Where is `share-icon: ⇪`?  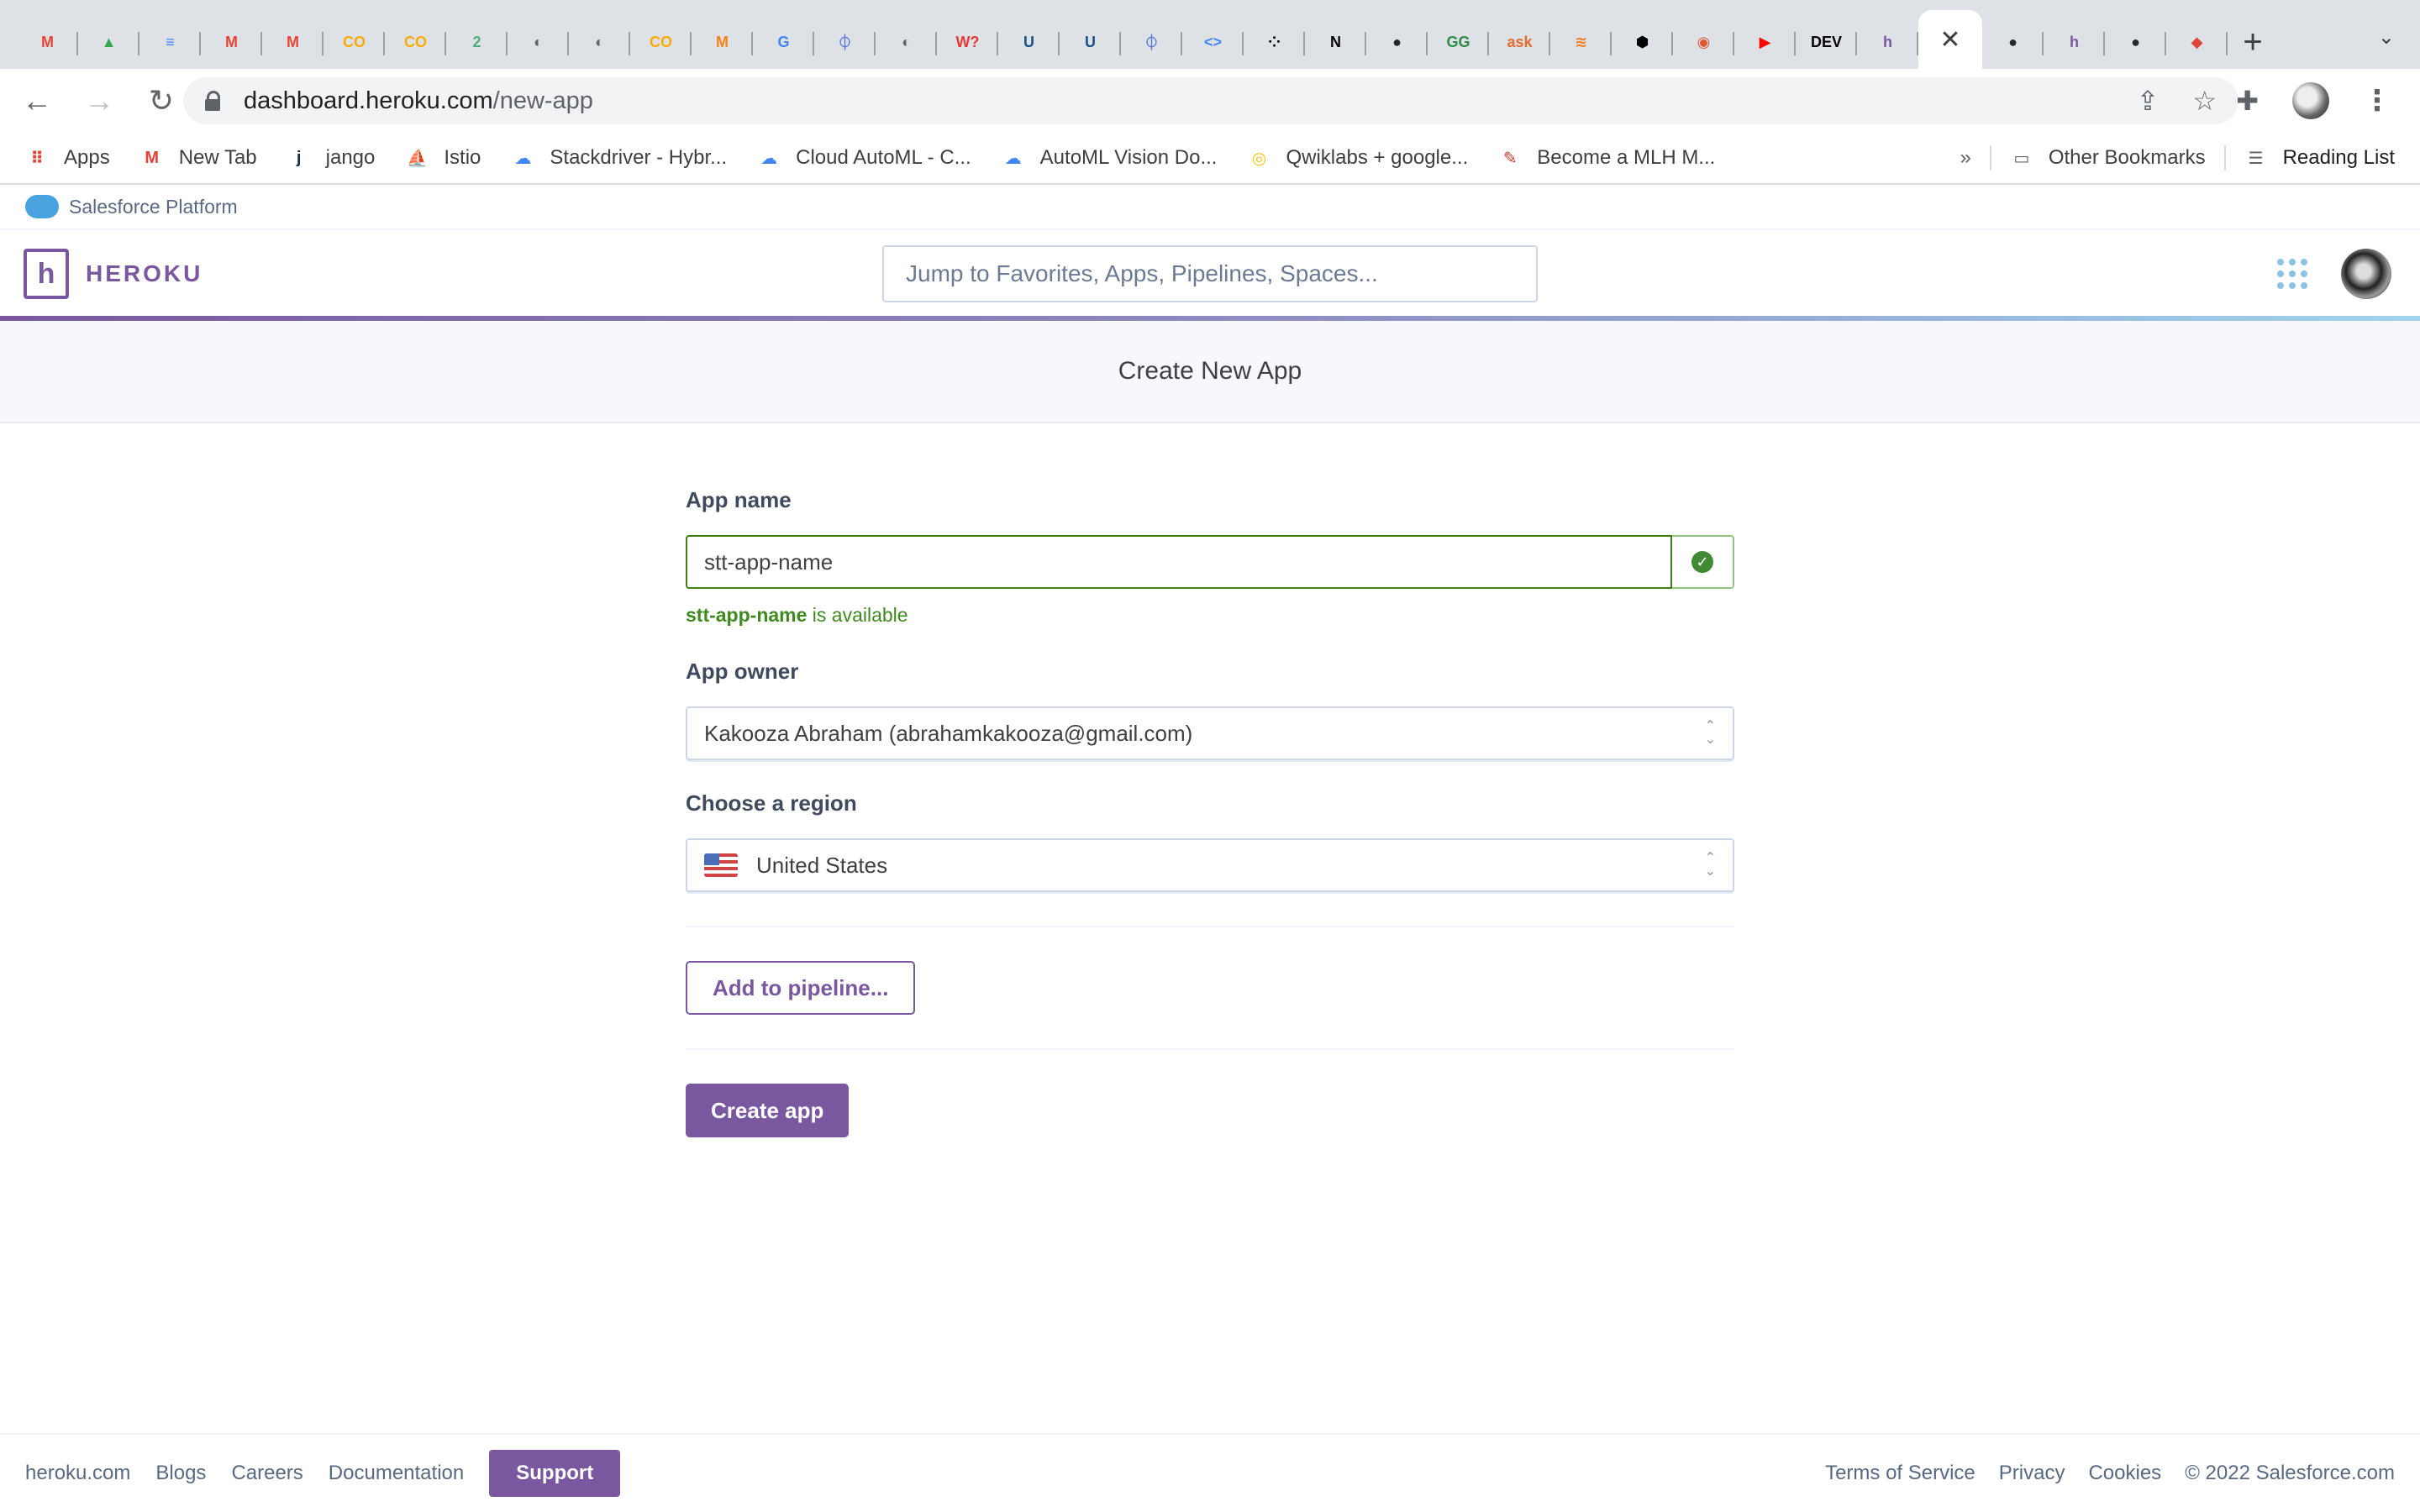
share-icon: ⇪ is located at coordinates (2148, 101).